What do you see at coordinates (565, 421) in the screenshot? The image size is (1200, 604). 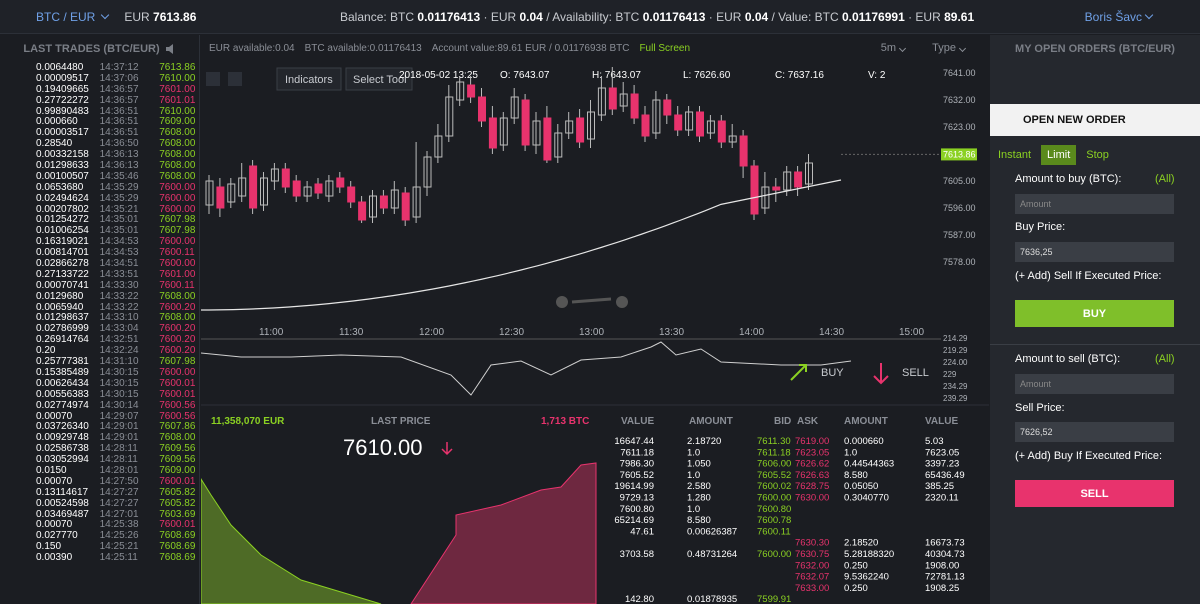 I see `ask-total: 1,713 BTC` at bounding box center [565, 421].